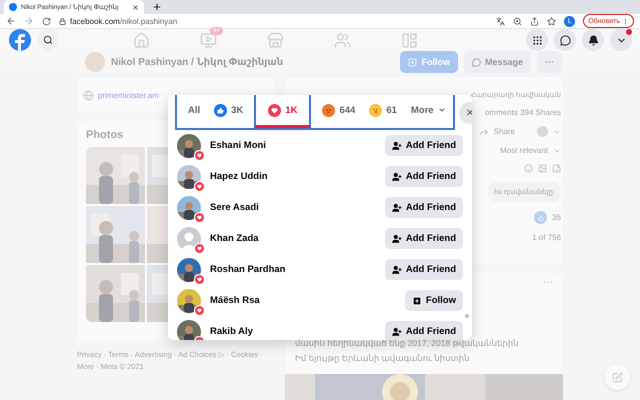  I want to click on angry-face-icon, so click(329, 110).